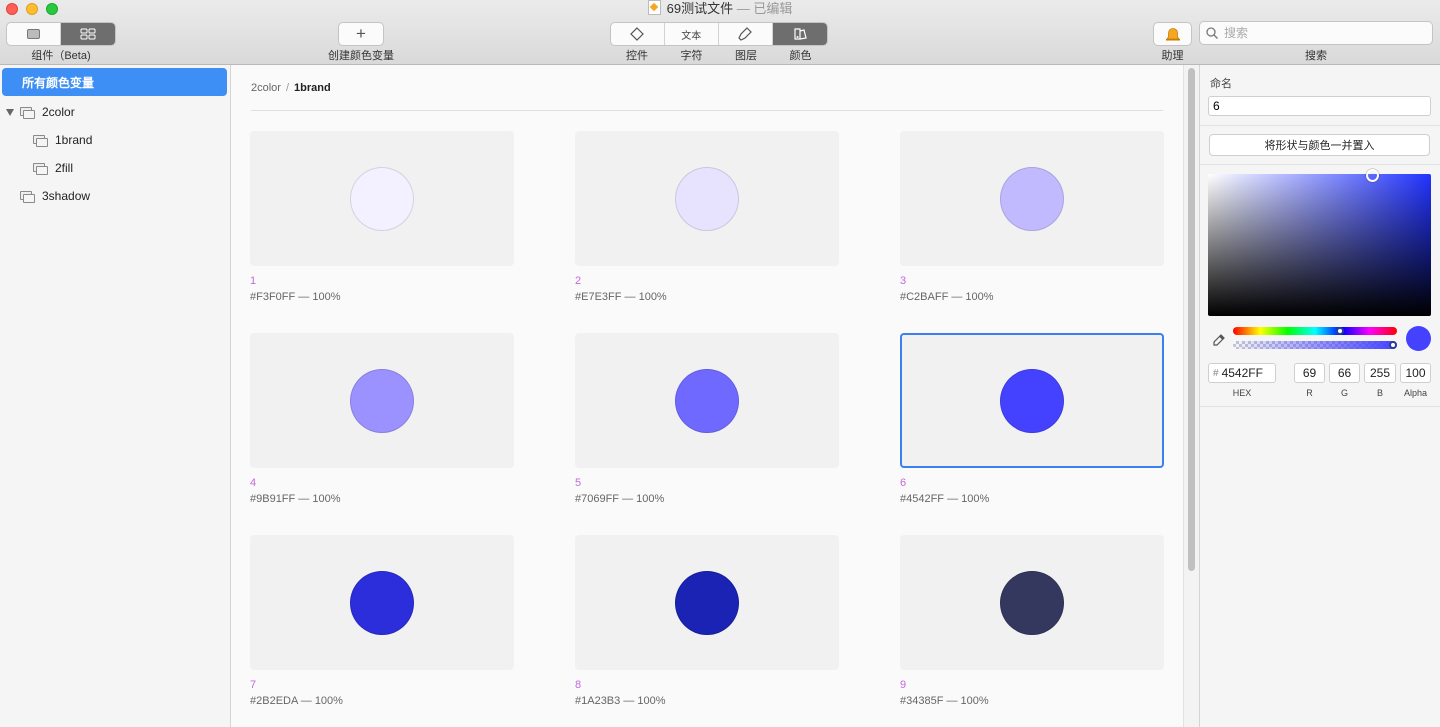 This screenshot has height=727, width=1440. I want to click on breadcrumb: 2color / 1brand, so click(291, 88).